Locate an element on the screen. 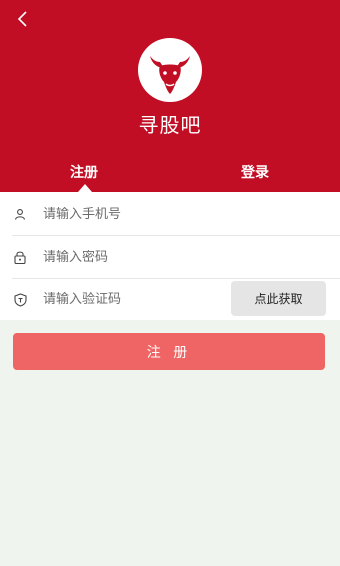  password-row is located at coordinates (170, 257).